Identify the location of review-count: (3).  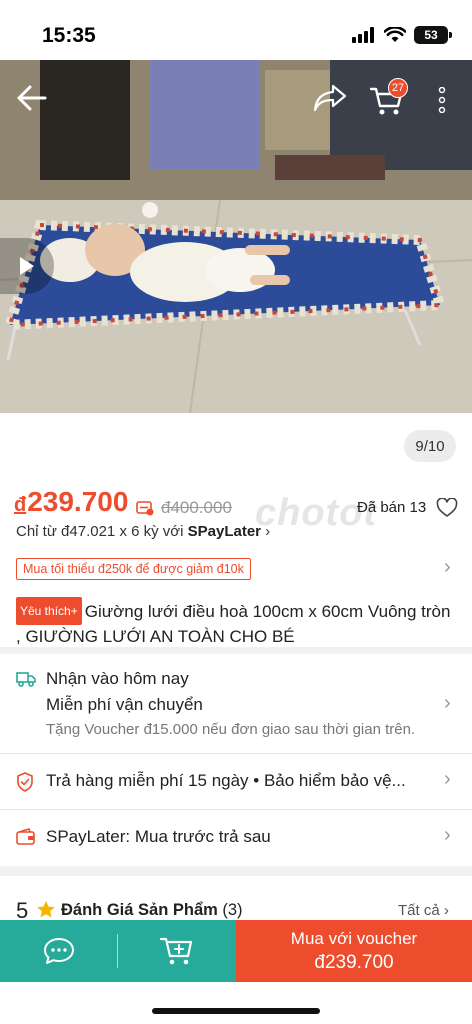
(232, 910).